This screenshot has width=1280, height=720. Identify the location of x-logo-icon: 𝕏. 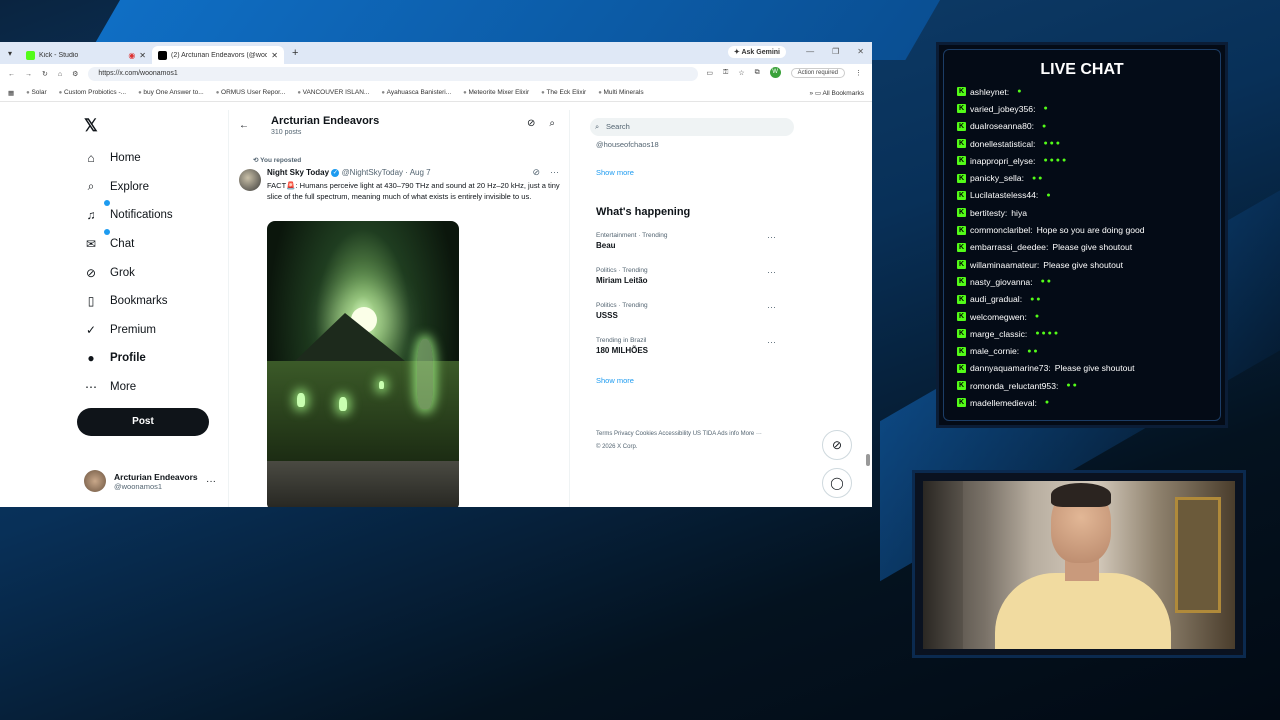
(91, 126).